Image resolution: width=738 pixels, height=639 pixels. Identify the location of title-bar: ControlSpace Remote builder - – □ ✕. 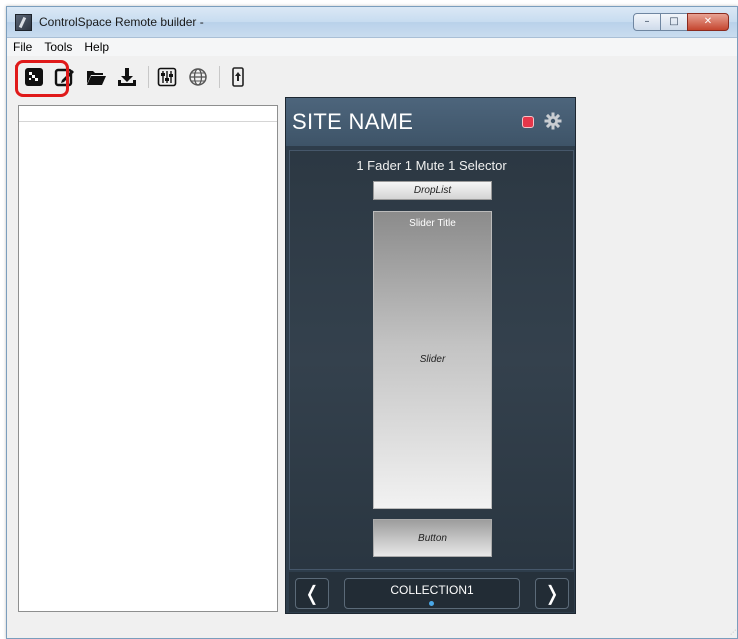
(372, 22).